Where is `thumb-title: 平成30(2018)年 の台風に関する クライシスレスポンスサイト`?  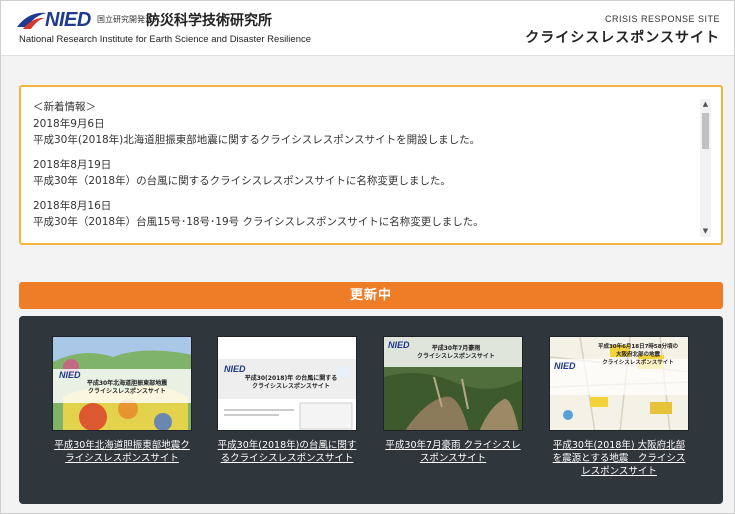 thumb-title: 平成30(2018)年 の台風に関する クライシスレスポンスサイト is located at coordinates (291, 382).